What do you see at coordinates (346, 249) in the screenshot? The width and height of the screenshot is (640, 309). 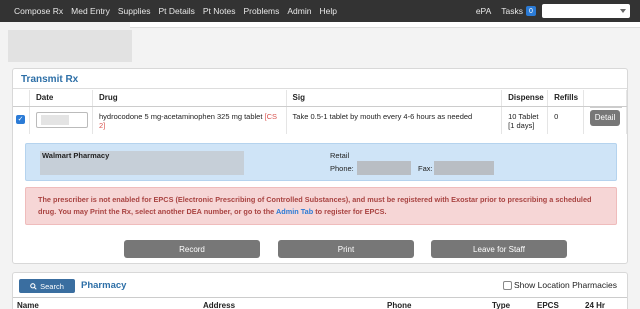 I see `print-button: Print` at bounding box center [346, 249].